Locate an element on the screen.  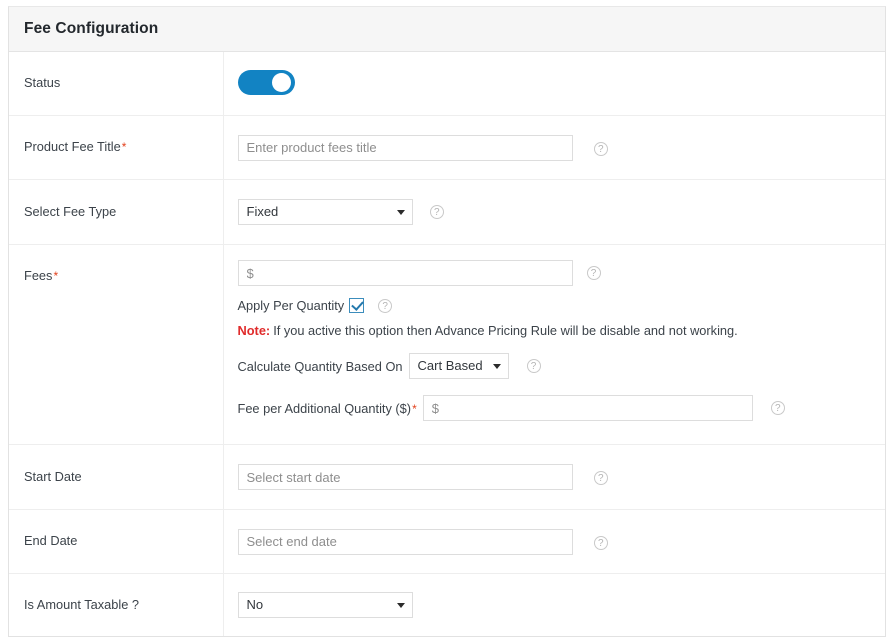
field-cell-is-amount-taxable: No is located at coordinates (554, 605).